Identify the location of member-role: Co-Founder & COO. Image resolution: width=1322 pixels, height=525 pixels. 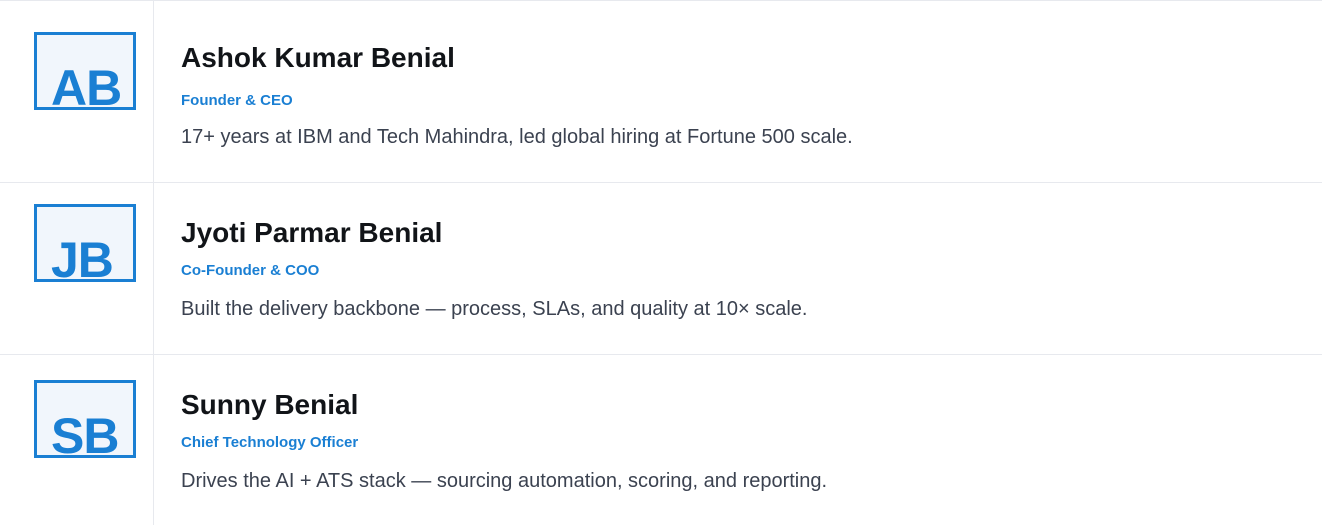
(250, 270).